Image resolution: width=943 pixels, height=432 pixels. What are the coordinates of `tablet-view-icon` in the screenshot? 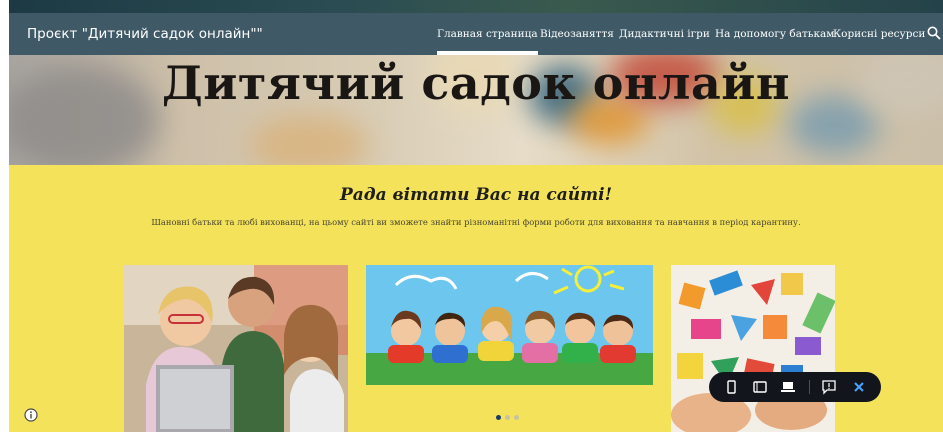 It's located at (760, 387).